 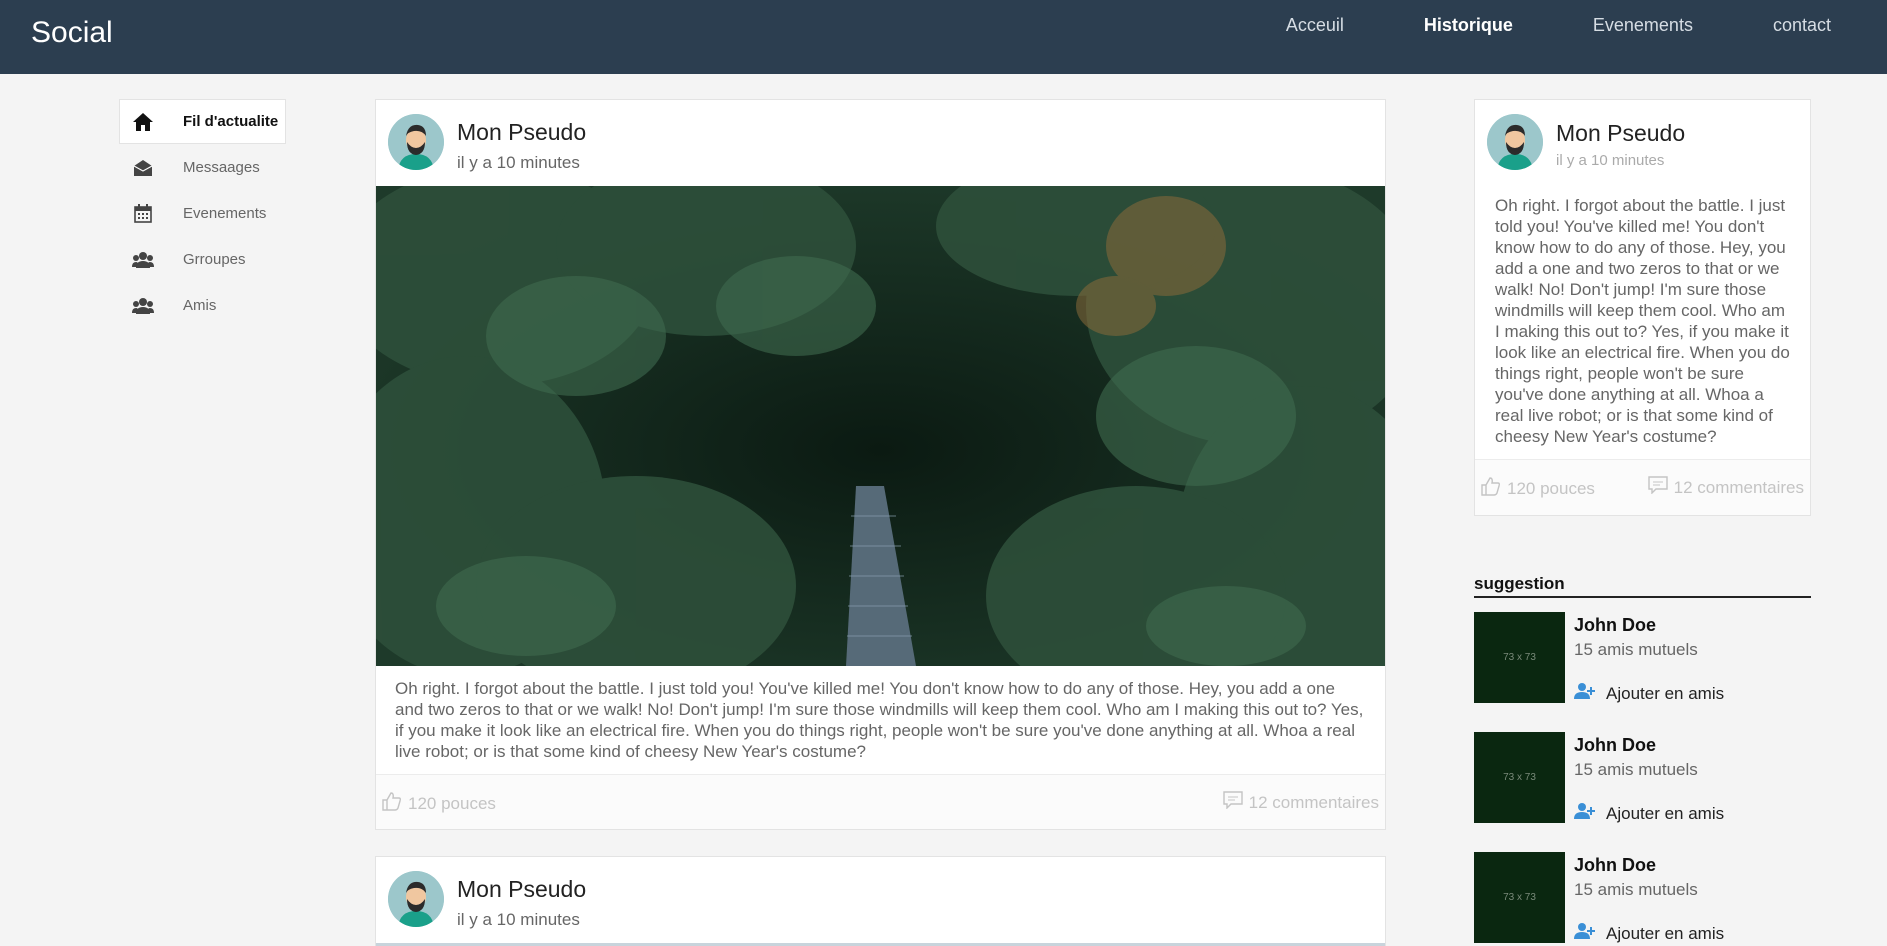 I want to click on home-icon, so click(x=143, y=122).